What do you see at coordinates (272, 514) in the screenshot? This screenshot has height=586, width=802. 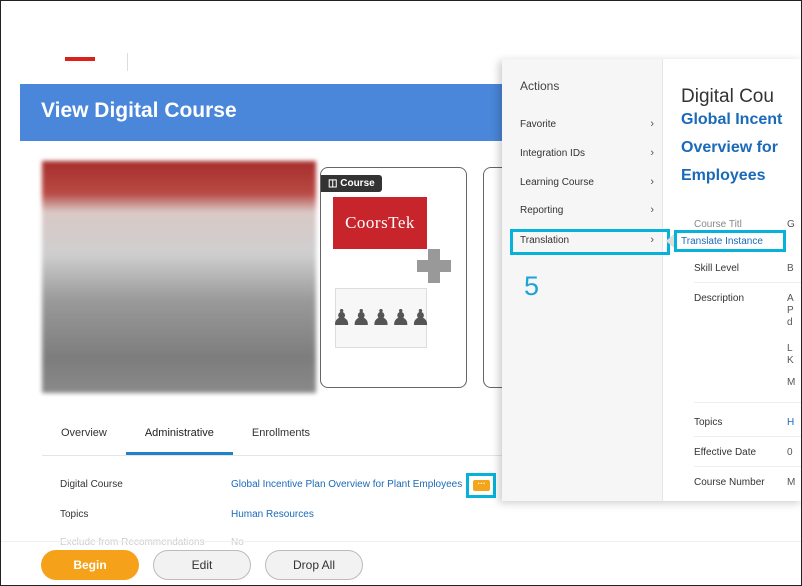 I see `topics-link: Human Resources` at bounding box center [272, 514].